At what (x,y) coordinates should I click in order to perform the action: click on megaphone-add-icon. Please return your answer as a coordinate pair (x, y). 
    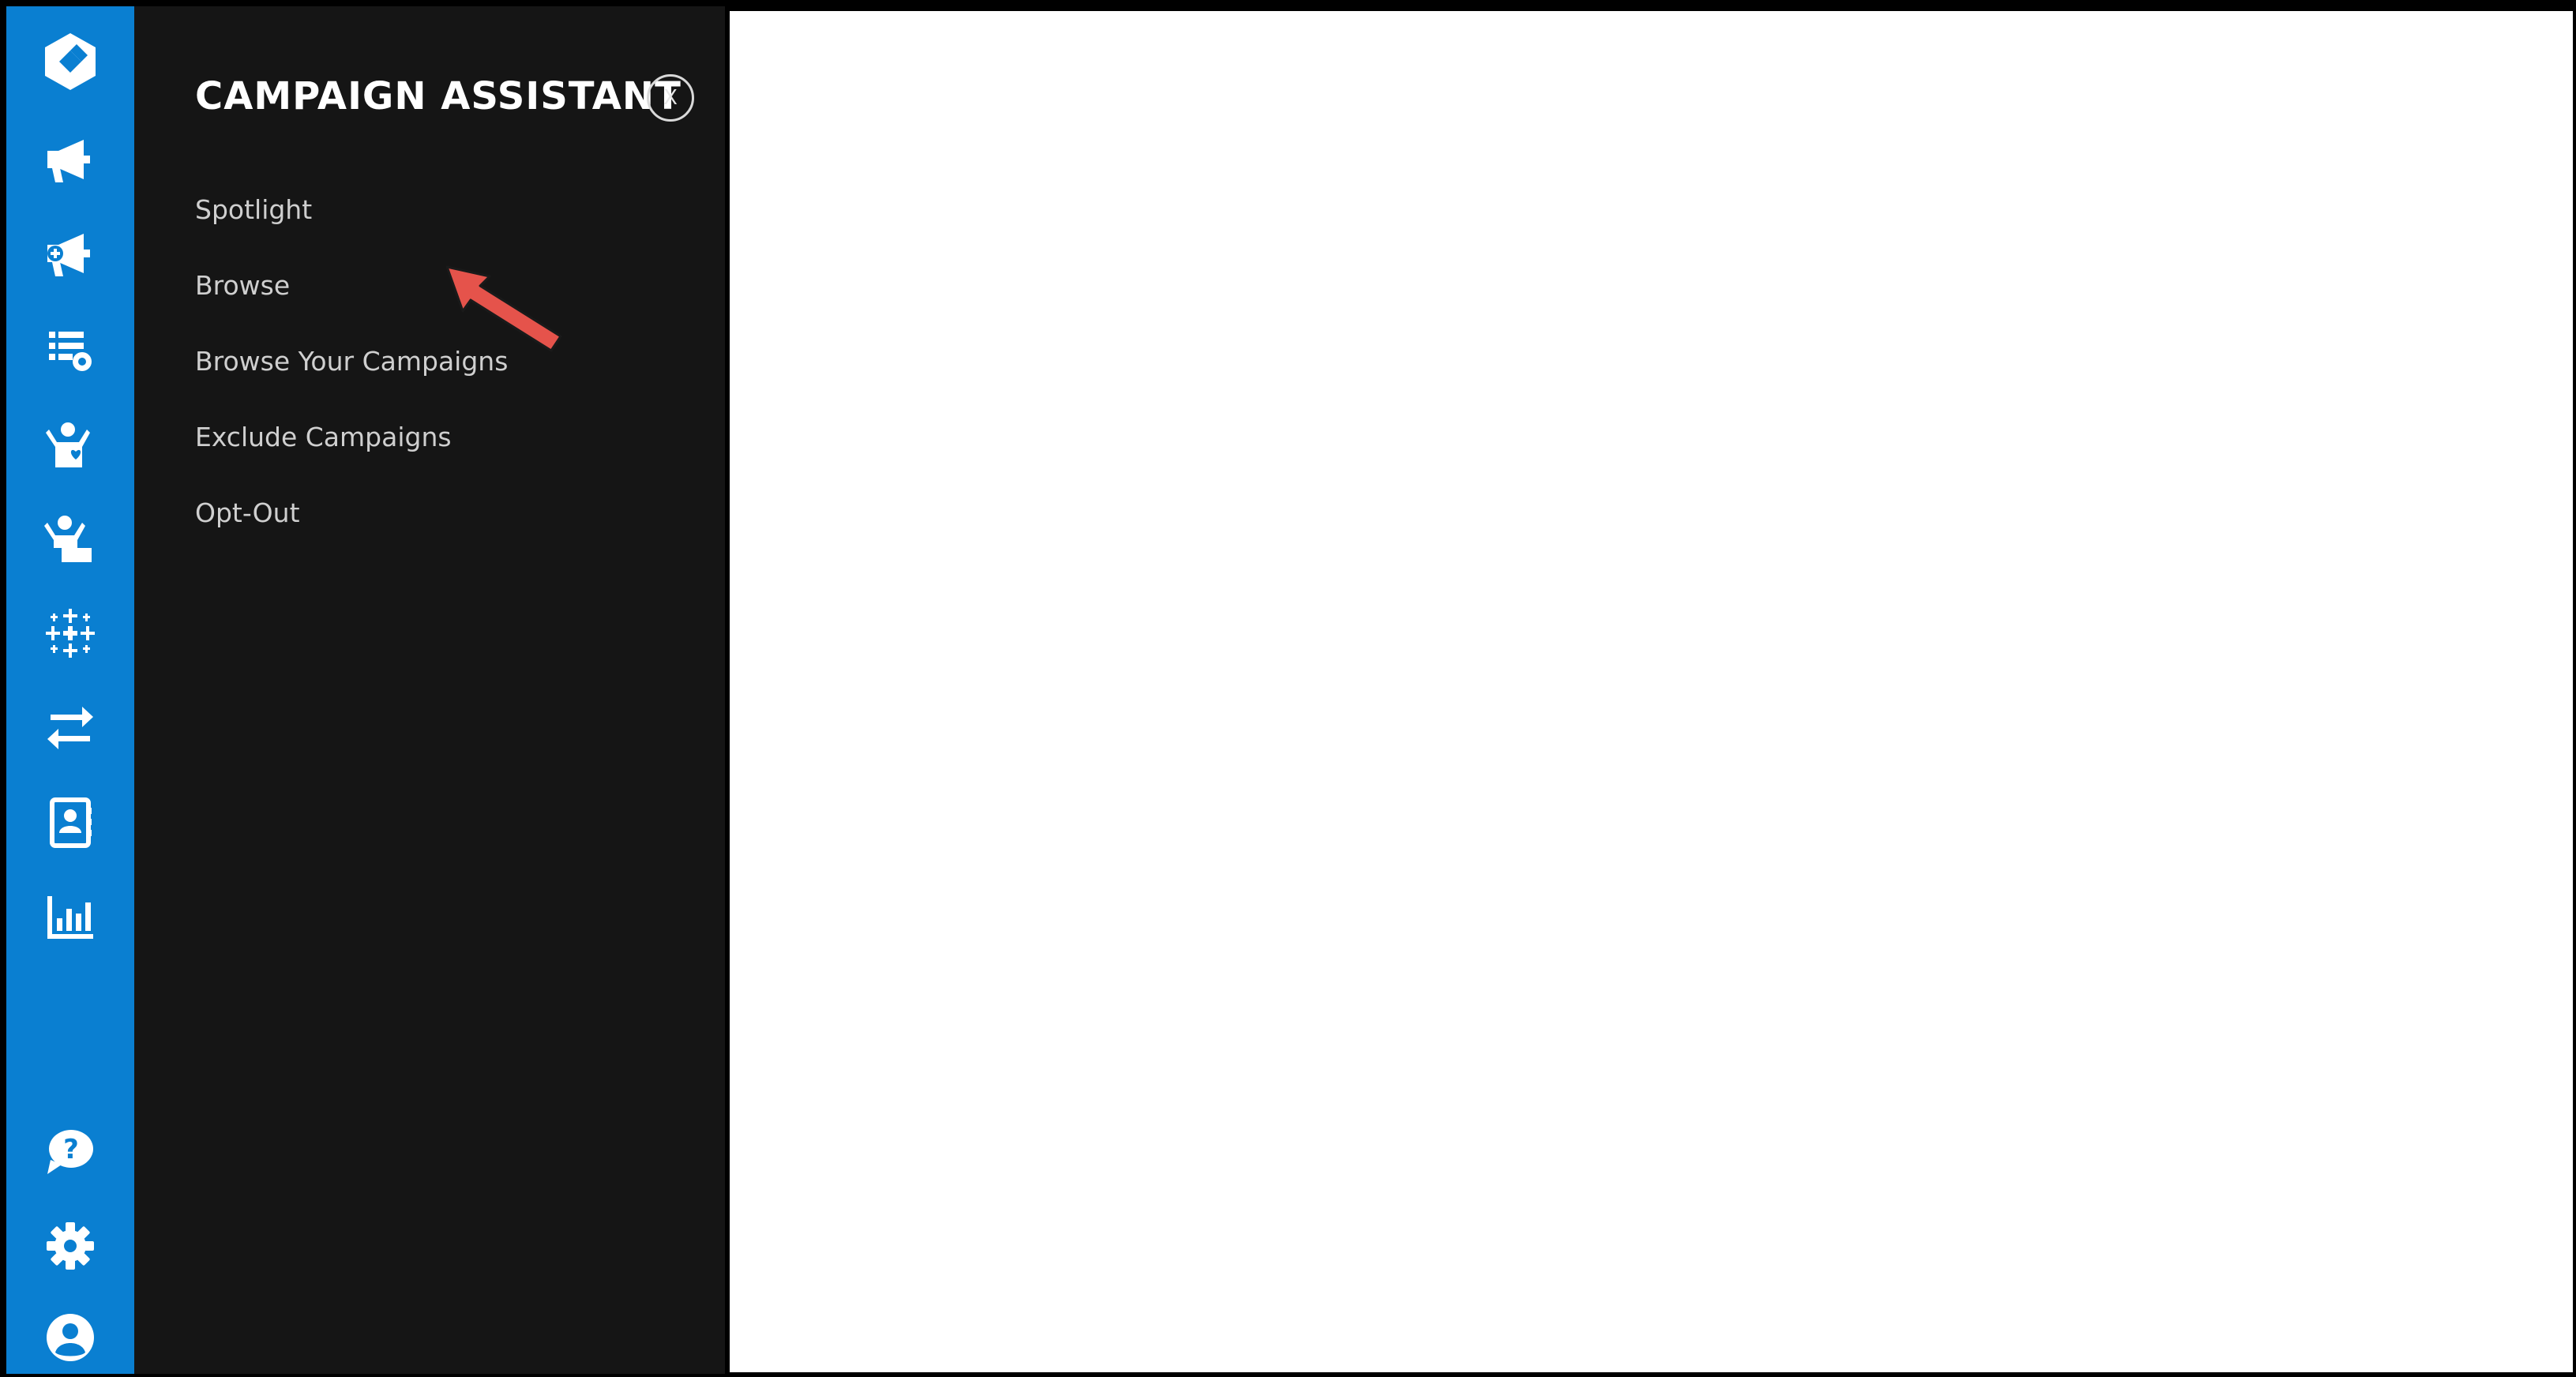
    Looking at the image, I should click on (70, 255).